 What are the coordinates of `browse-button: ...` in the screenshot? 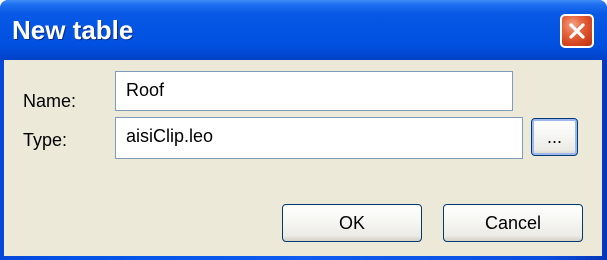 It's located at (554, 137).